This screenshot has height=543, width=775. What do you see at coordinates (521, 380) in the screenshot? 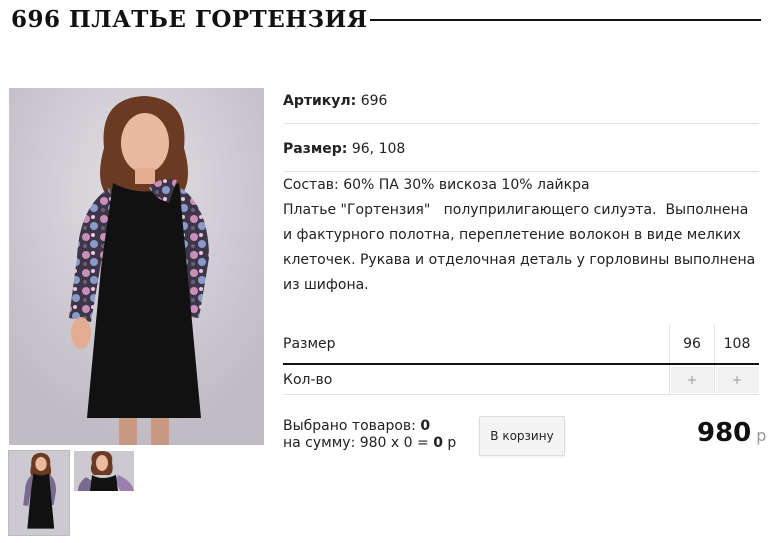
I see `quantity-row: Кол-во + +` at bounding box center [521, 380].